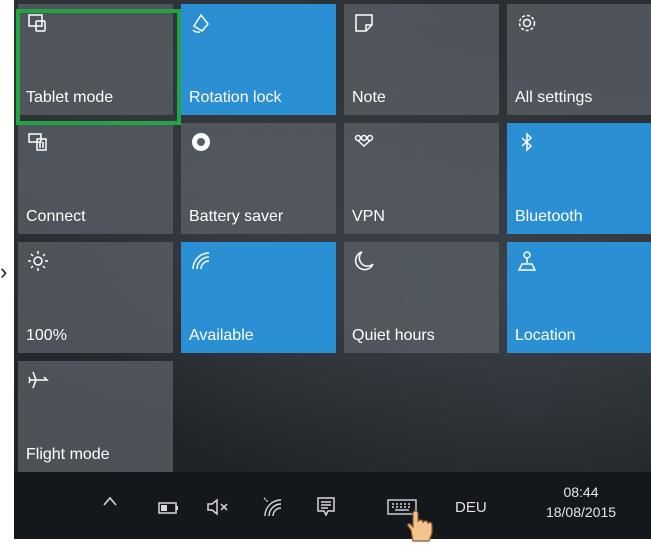  Describe the element at coordinates (203, 25) in the screenshot. I see `rotation-lock-icon` at that location.